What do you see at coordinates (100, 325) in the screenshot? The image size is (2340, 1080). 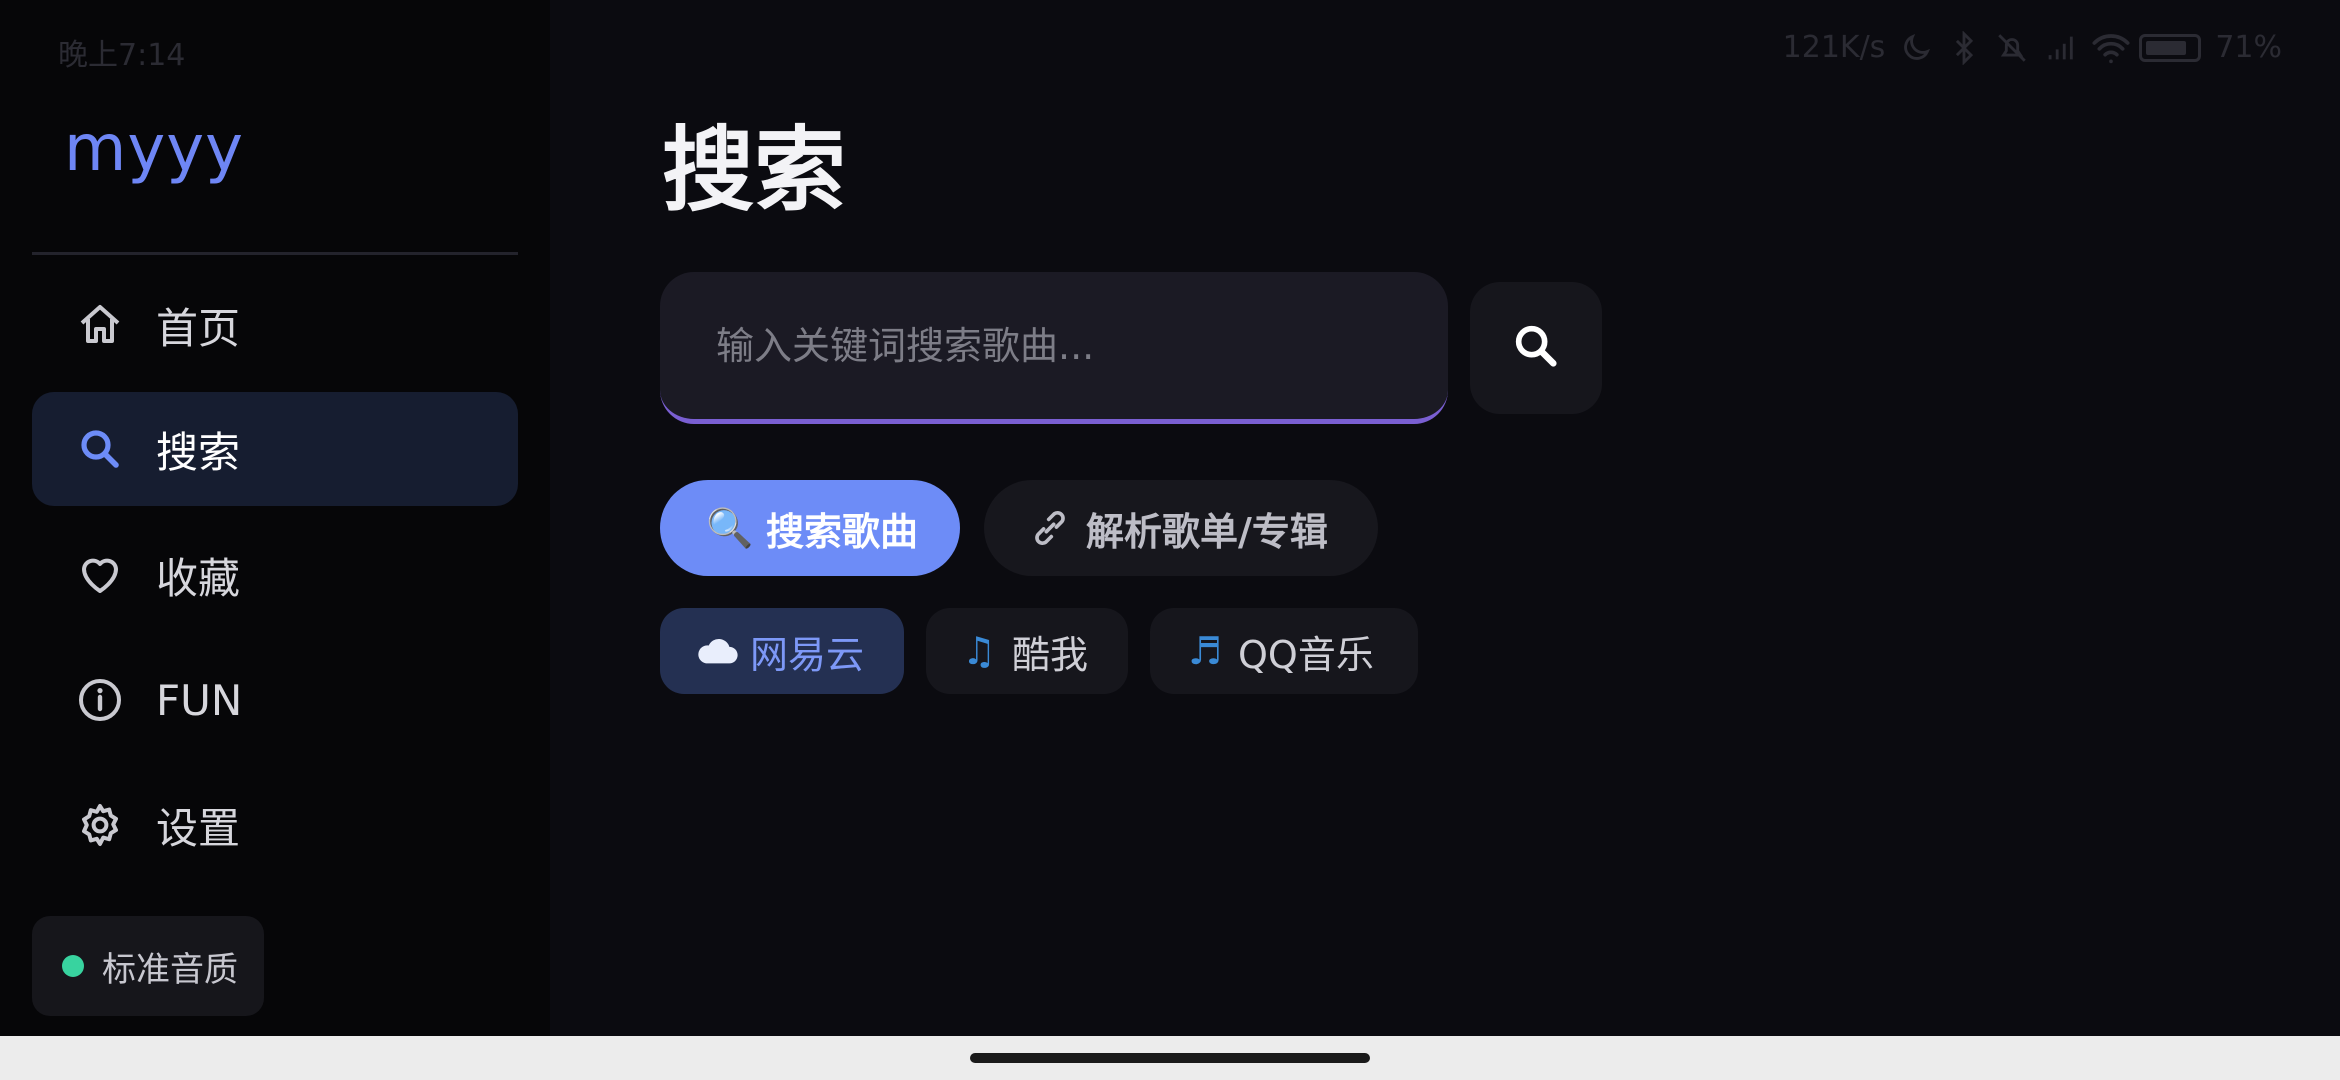 I see `home-icon` at bounding box center [100, 325].